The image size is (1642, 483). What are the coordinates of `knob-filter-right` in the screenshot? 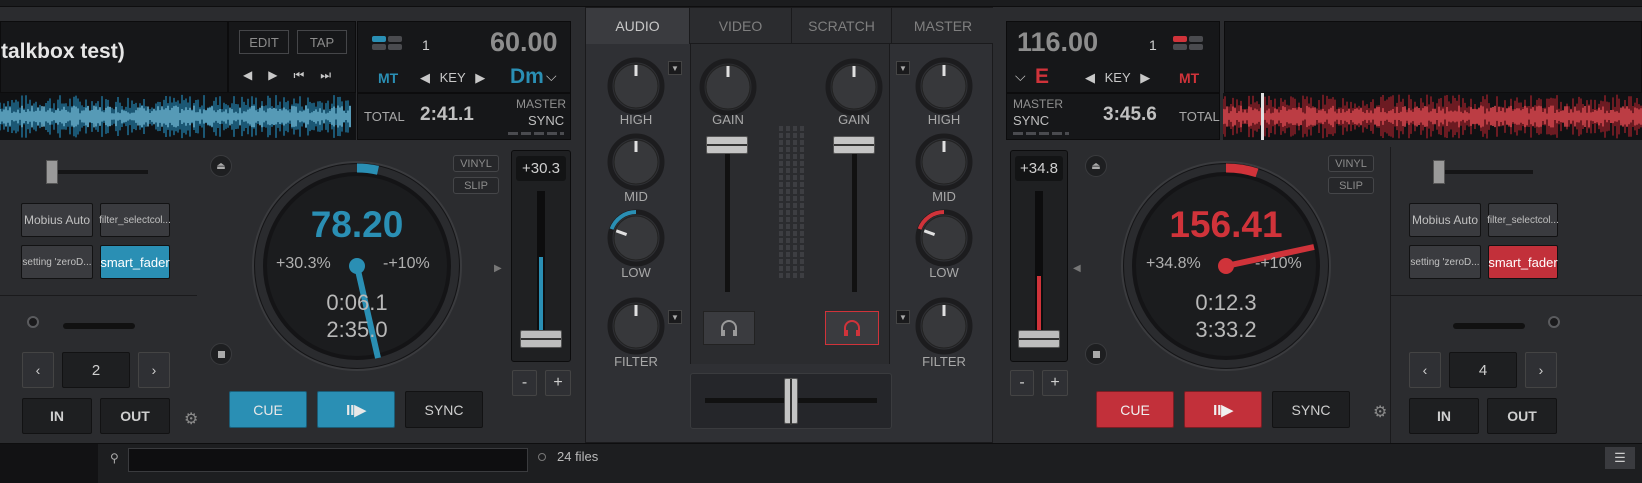 It's located at (944, 328).